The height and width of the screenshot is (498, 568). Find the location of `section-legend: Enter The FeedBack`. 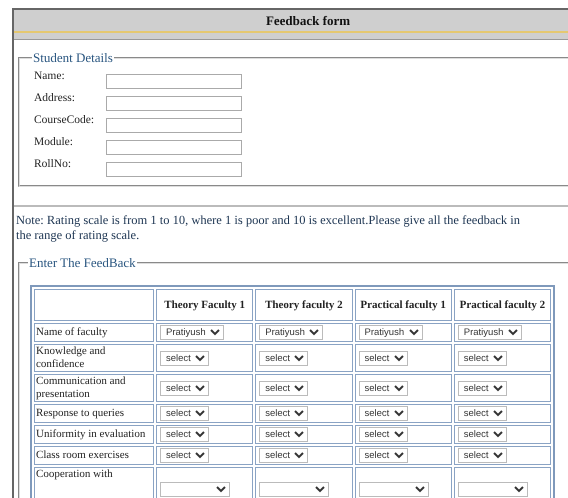

section-legend: Enter The FeedBack is located at coordinates (82, 263).